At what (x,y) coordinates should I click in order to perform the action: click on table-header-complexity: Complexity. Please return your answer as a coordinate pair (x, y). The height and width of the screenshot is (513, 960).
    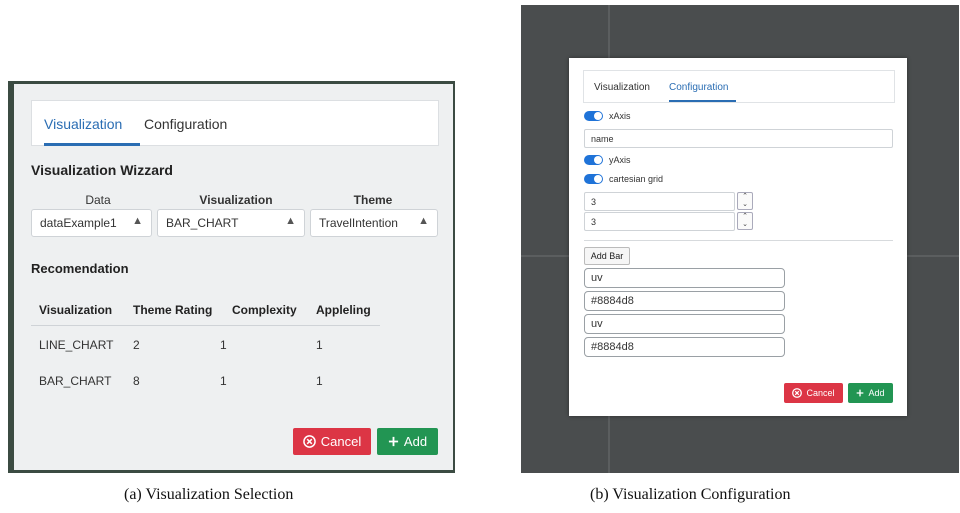
    Looking at the image, I should click on (264, 310).